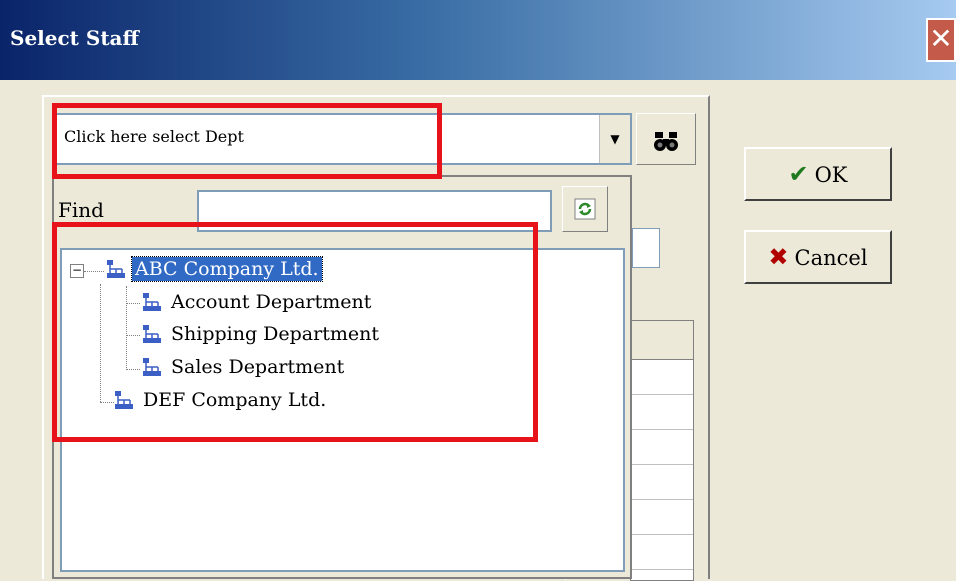  I want to click on refresh-icon, so click(585, 209).